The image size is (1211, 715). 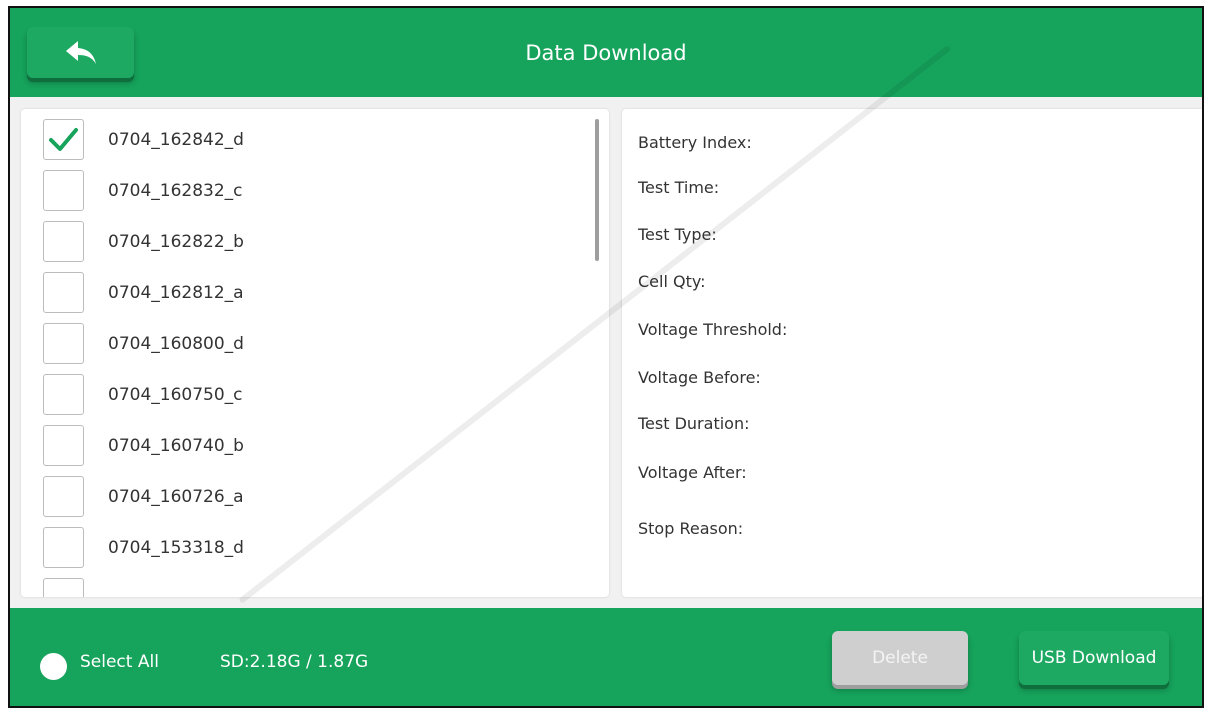 I want to click on list-item-label: 0704_162822_b, so click(x=176, y=242).